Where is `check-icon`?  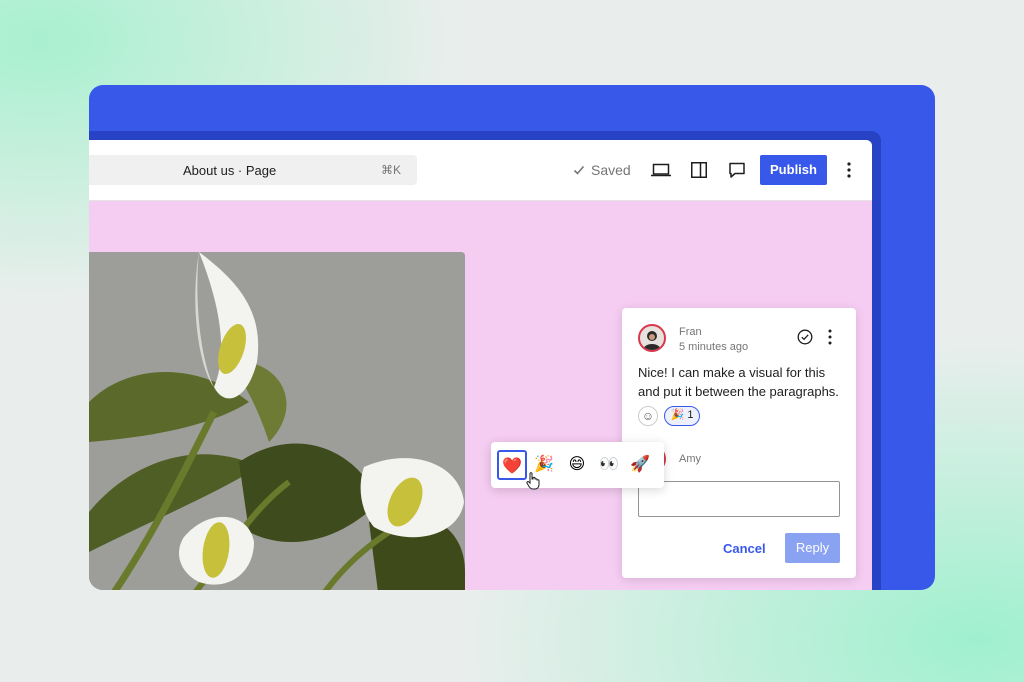 check-icon is located at coordinates (579, 170).